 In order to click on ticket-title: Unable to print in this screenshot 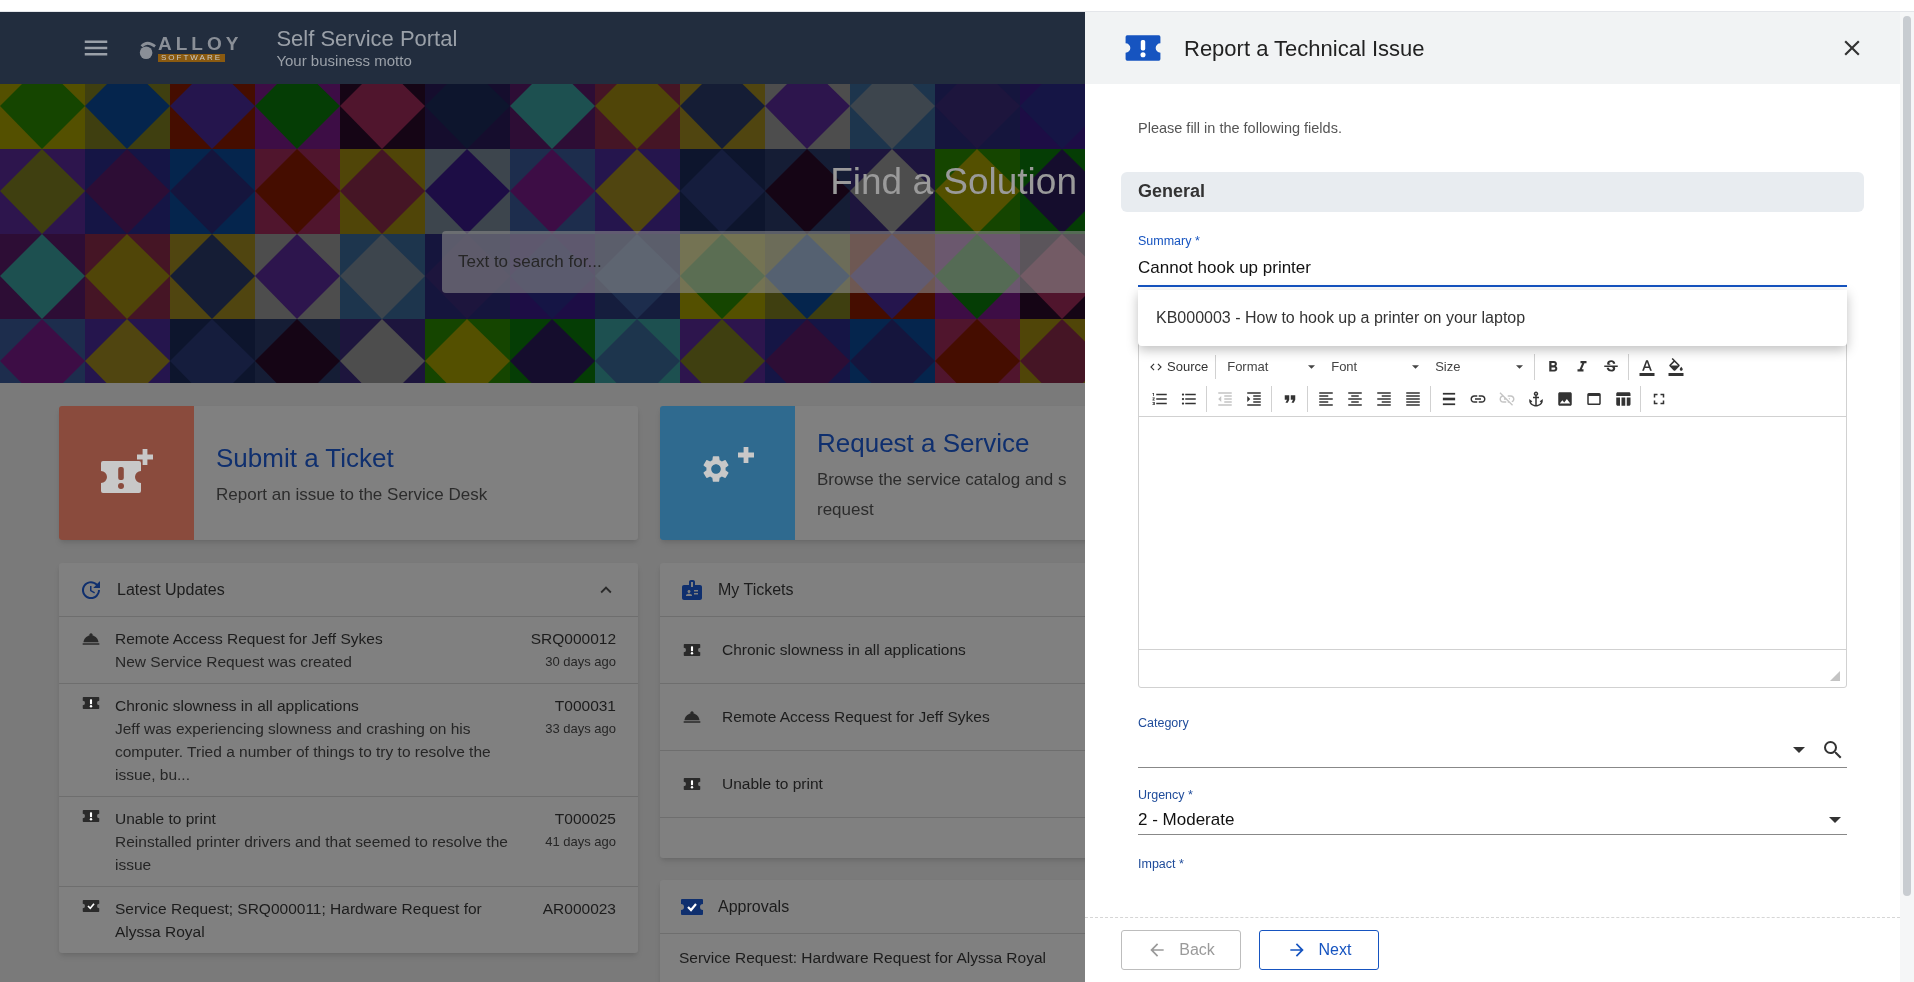, I will do `click(772, 784)`.